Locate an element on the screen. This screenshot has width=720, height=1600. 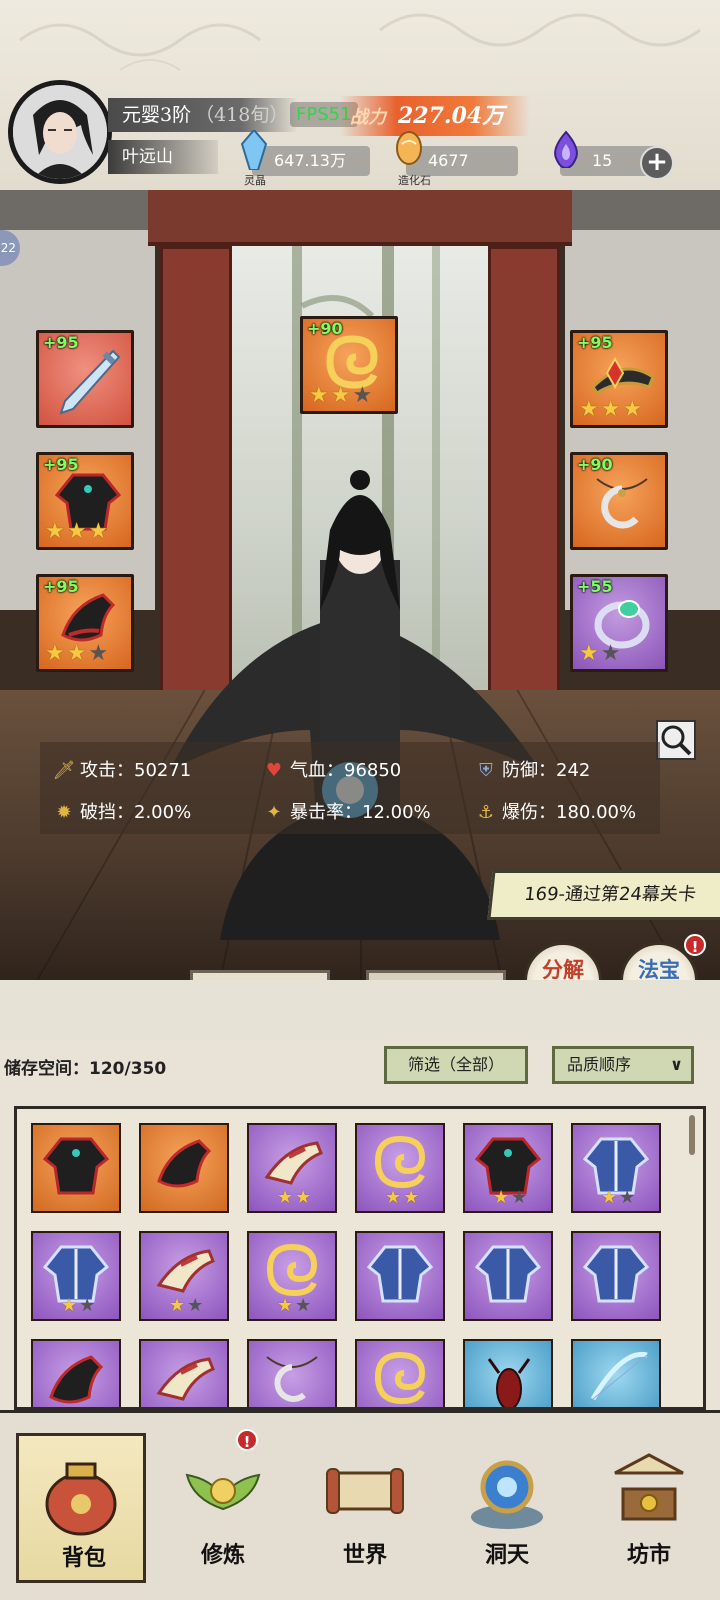
nav-label: 坊市 is located at coordinates (648, 1555).